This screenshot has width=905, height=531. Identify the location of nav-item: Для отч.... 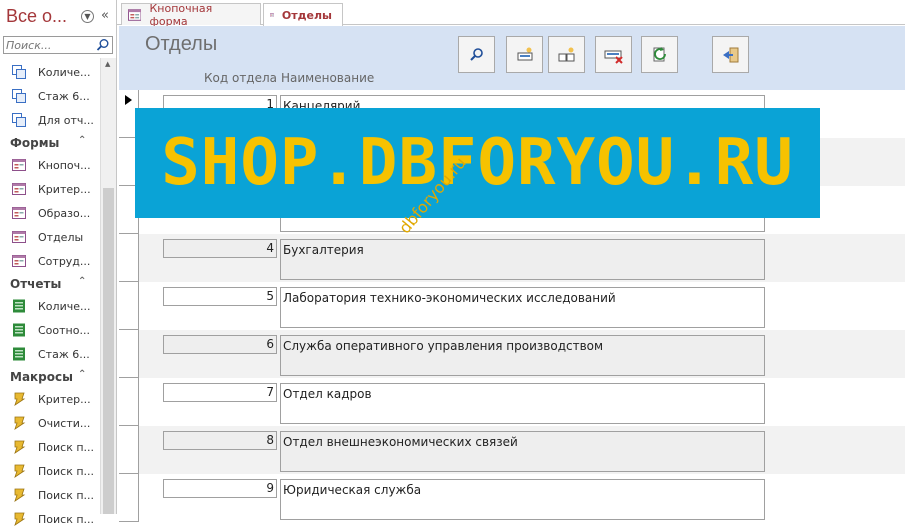
(50, 120).